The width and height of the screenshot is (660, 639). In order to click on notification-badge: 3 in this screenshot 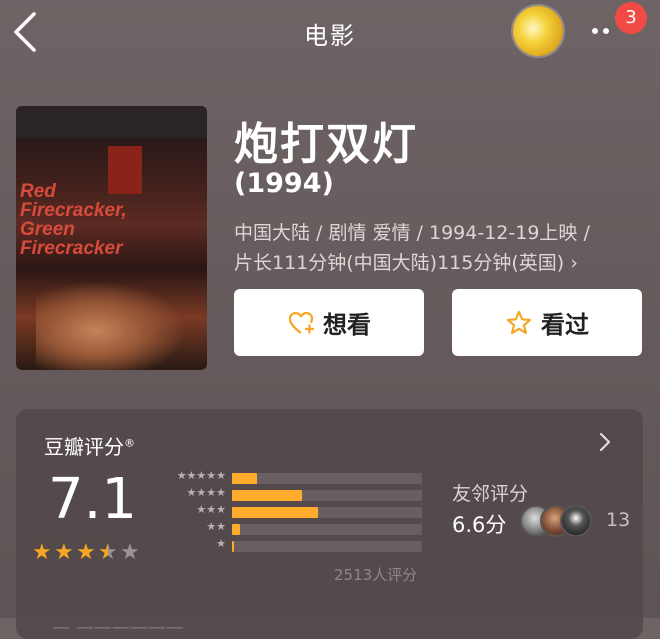, I will do `click(631, 18)`.